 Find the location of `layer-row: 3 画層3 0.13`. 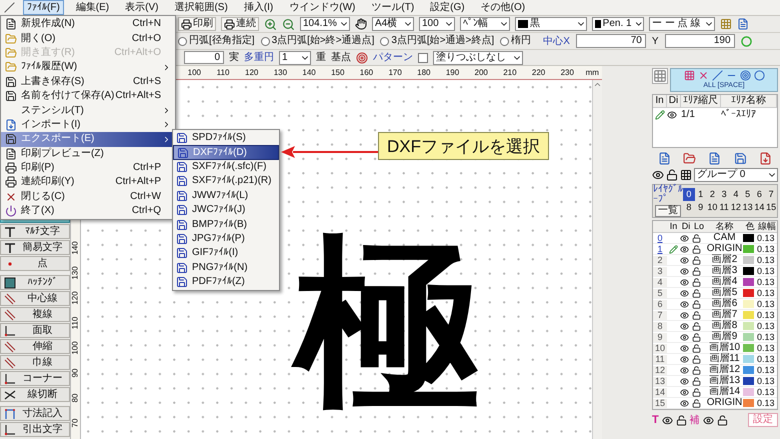

layer-row: 3 画層3 0.13 is located at coordinates (715, 271).